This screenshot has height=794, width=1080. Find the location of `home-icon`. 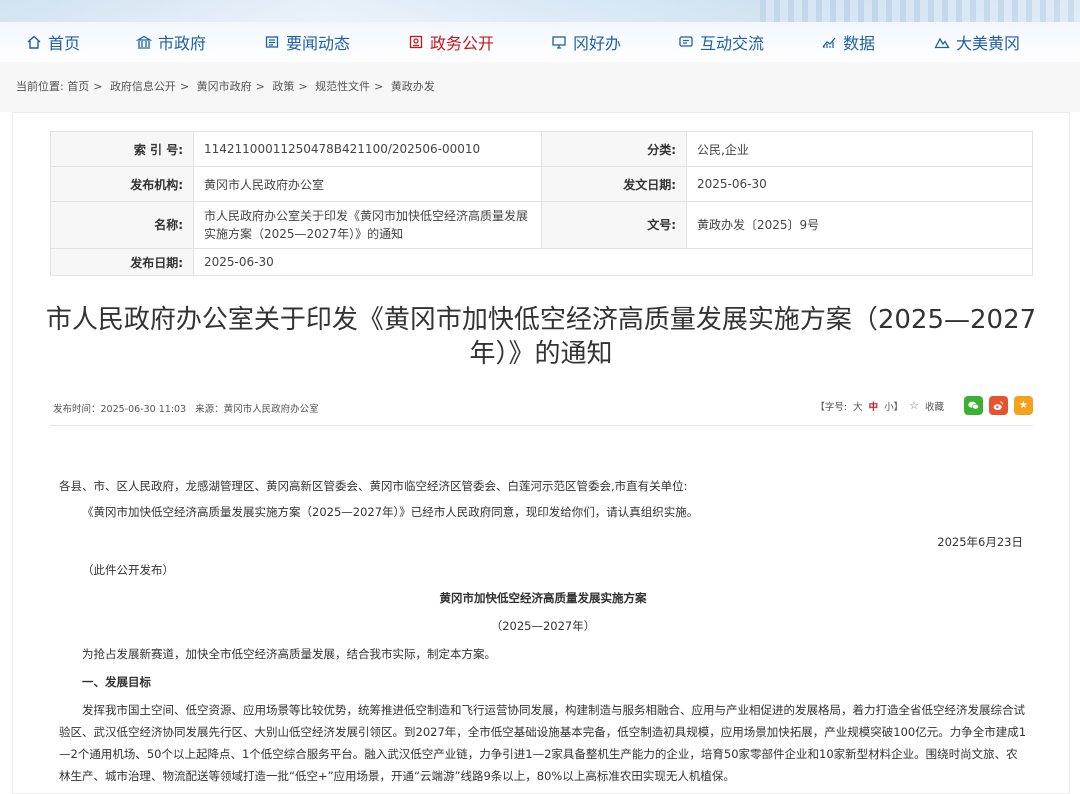

home-icon is located at coordinates (34, 42).